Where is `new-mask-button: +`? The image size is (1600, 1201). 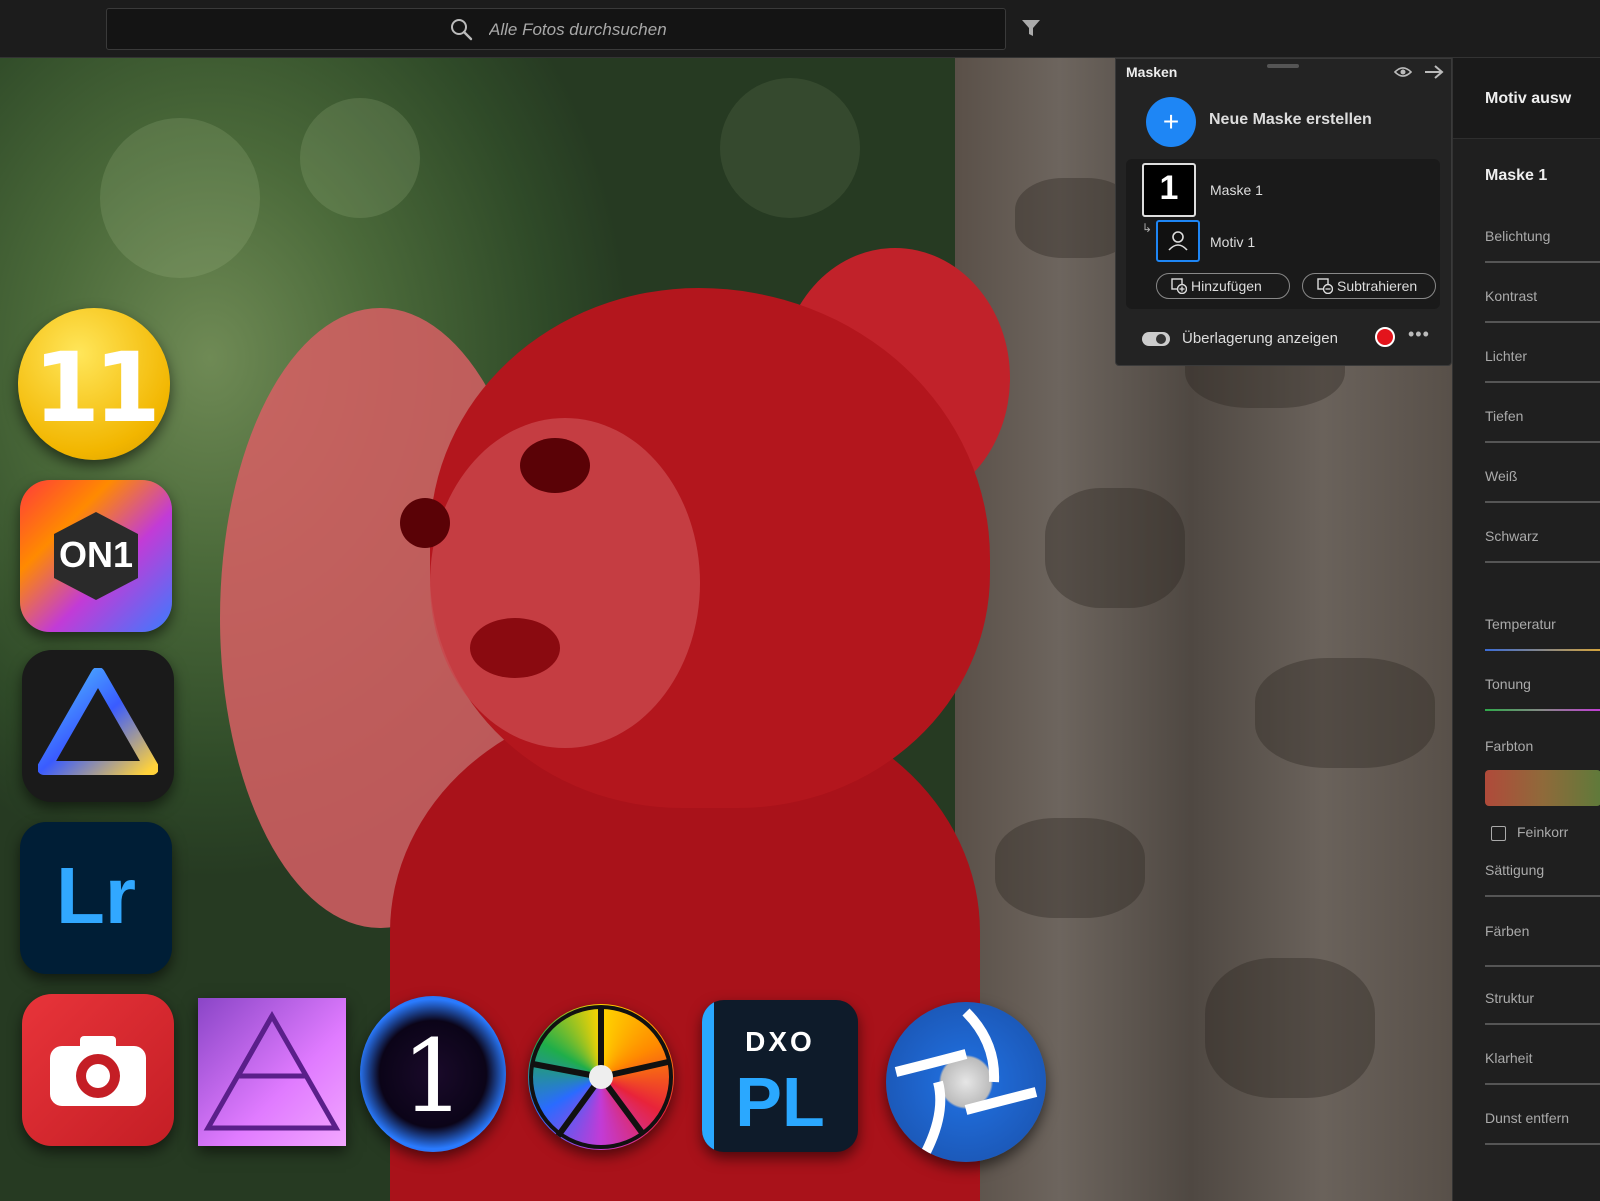 new-mask-button: + is located at coordinates (1171, 122).